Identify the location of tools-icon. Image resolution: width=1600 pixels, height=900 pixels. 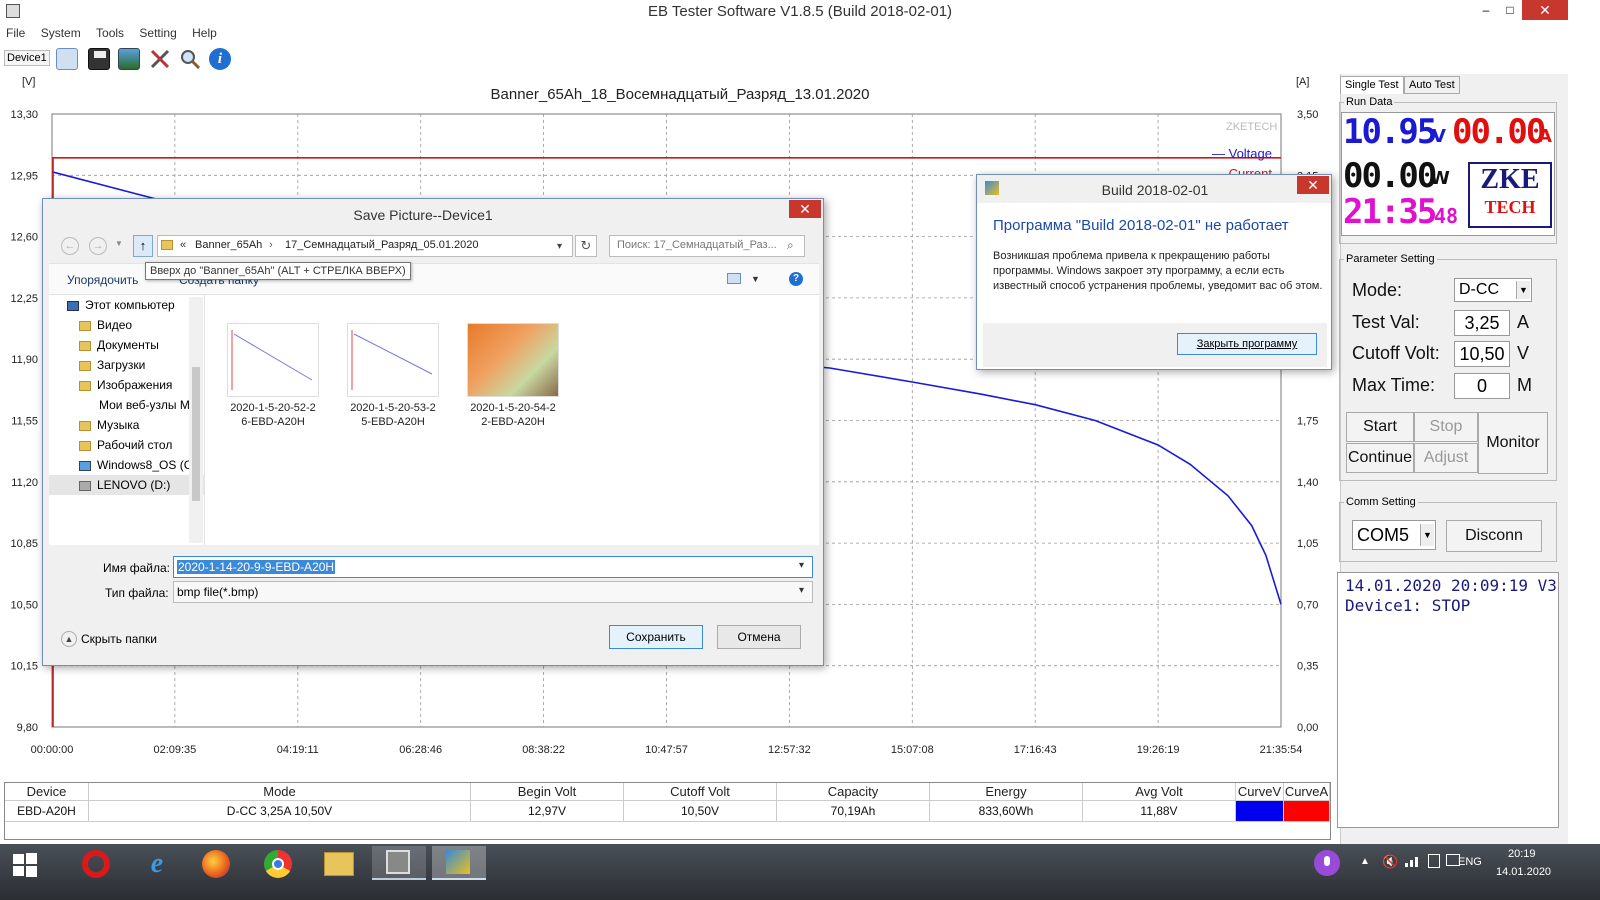
(160, 59).